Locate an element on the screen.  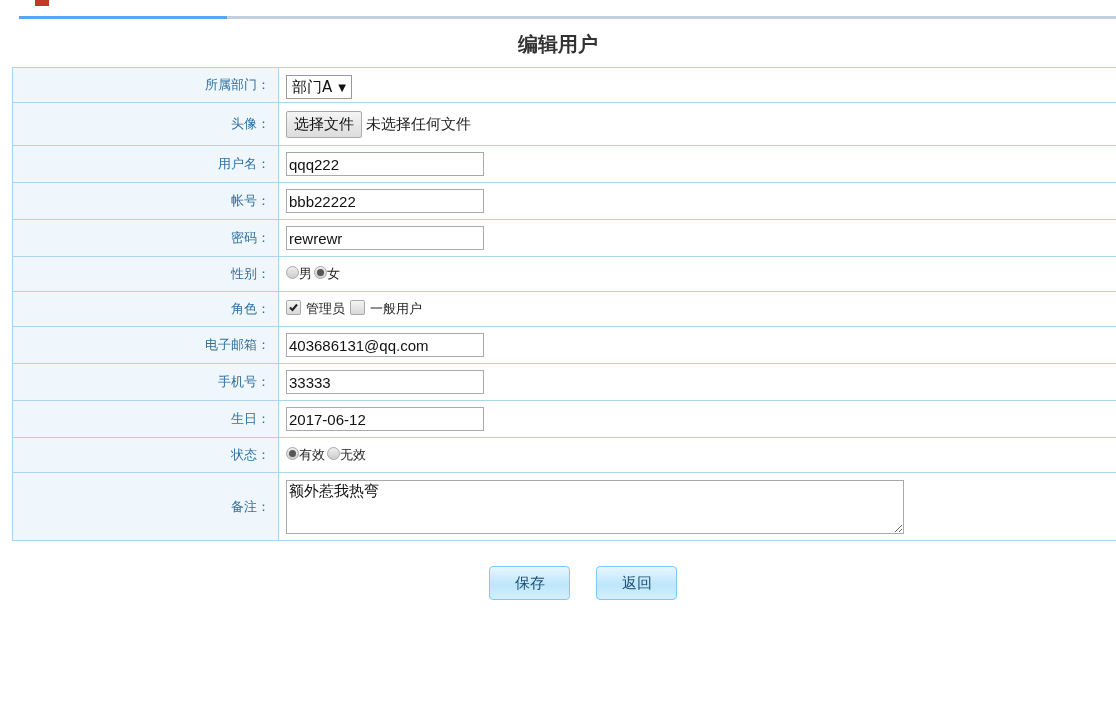
input-field: bbb22222 is located at coordinates (385, 201).